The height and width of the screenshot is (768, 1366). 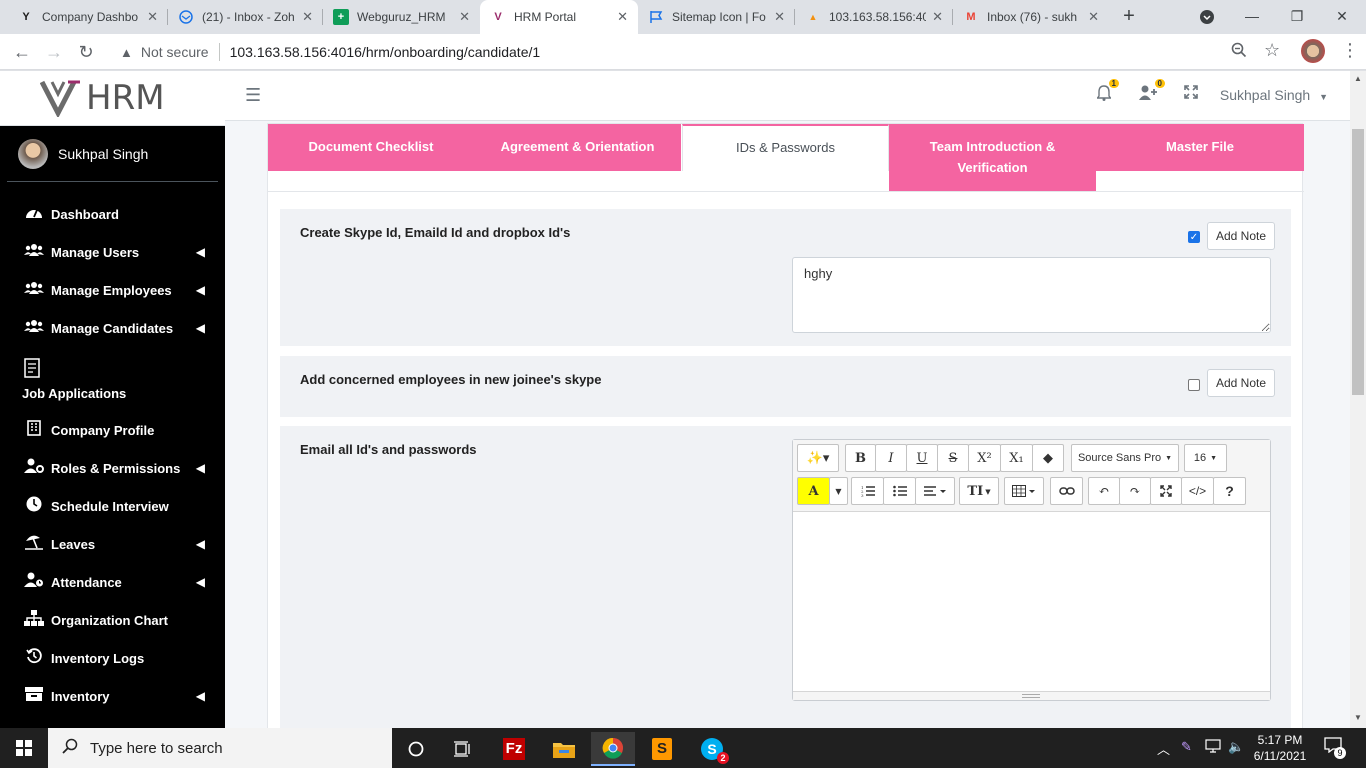 What do you see at coordinates (1129, 16) in the screenshot?
I see `new-tab-button: +` at bounding box center [1129, 16].